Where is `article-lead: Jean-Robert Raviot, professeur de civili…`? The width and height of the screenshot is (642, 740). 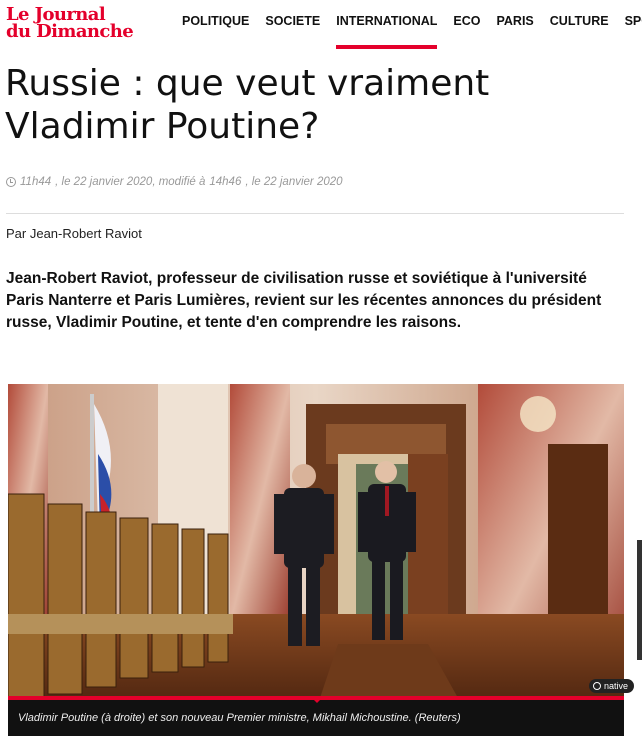 article-lead: Jean-Robert Raviot, professeur de civili… is located at coordinates (304, 300).